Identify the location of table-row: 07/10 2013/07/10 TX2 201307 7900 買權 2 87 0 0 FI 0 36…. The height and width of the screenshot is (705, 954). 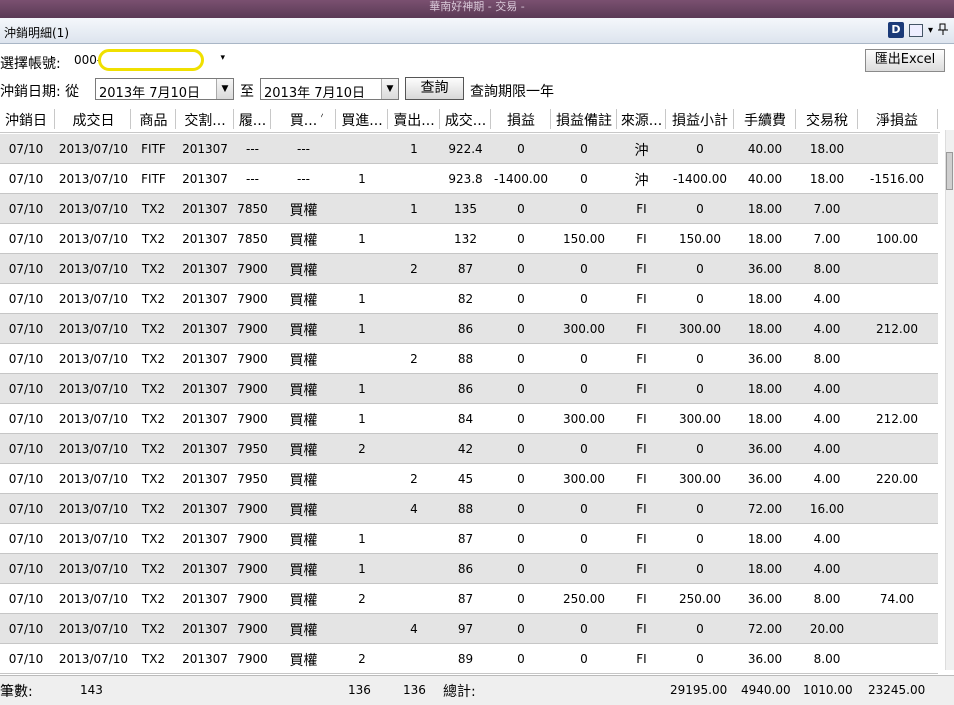
(469, 269).